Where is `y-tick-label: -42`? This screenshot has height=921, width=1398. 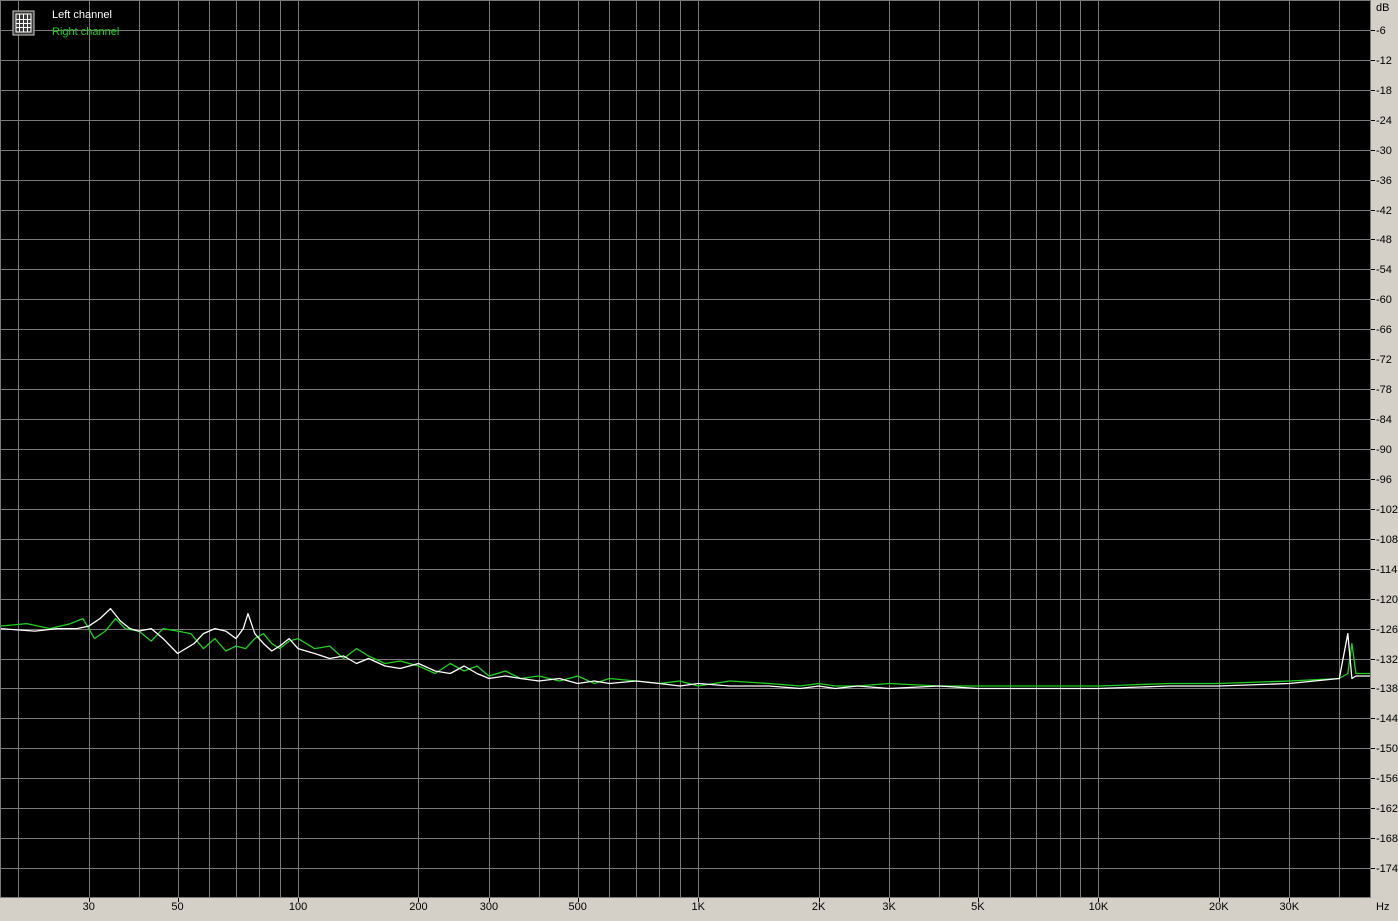
y-tick-label: -42 is located at coordinates (1384, 211).